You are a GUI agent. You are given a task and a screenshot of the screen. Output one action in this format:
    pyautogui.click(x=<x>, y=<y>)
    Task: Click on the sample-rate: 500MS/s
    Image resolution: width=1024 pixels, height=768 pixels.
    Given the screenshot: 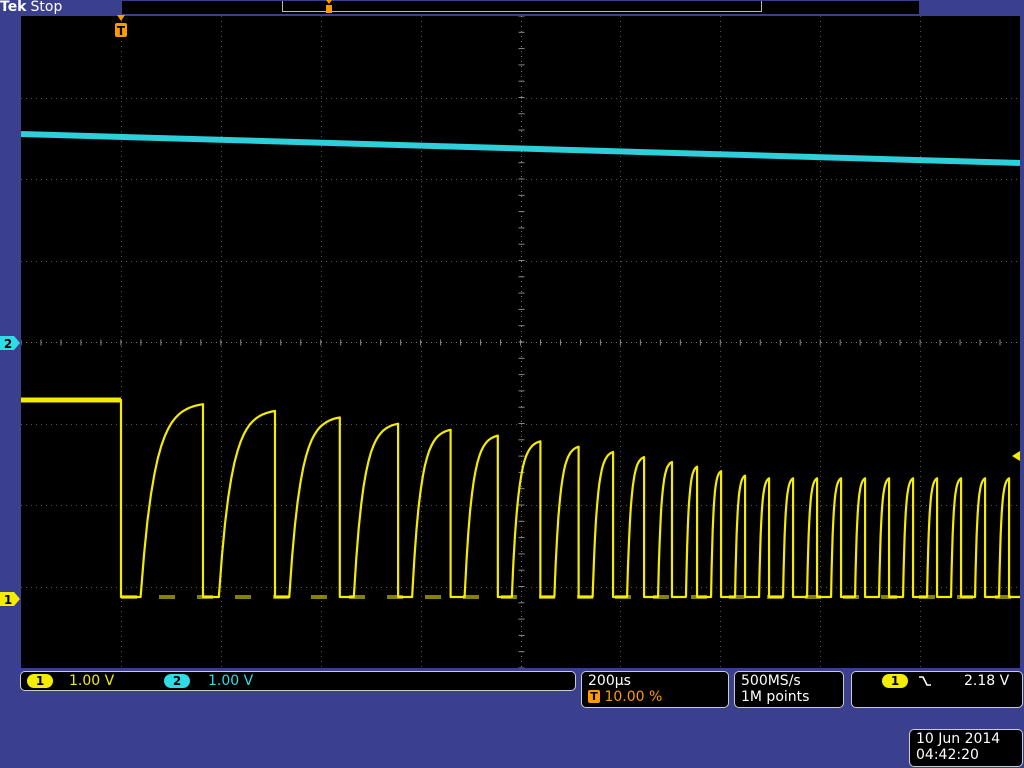 What is the action you would take?
    pyautogui.click(x=771, y=681)
    